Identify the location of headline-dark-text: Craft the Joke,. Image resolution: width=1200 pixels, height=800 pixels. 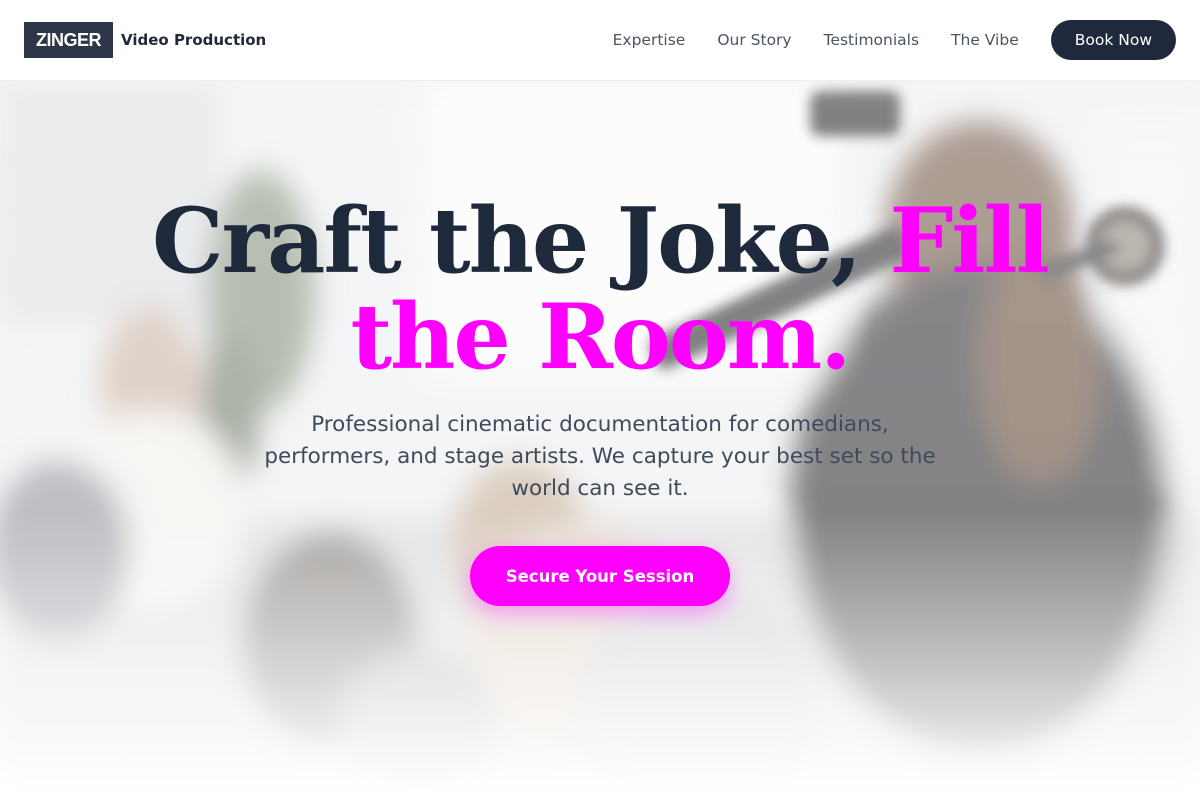
(507, 241).